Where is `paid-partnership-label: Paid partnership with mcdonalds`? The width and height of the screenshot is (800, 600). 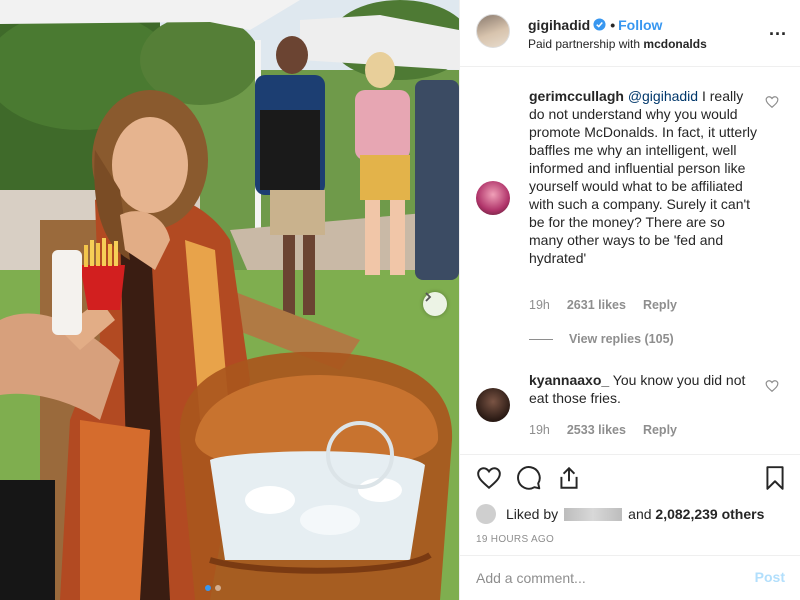 paid-partnership-label: Paid partnership with mcdonalds is located at coordinates (617, 44).